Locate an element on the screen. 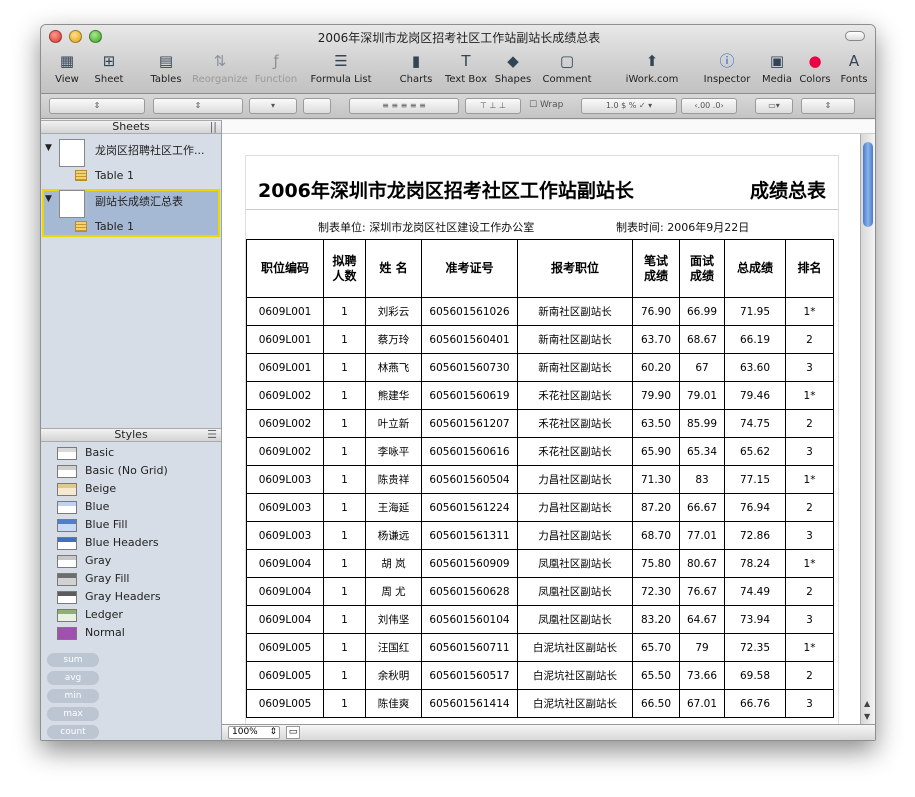 Image resolution: width=915 pixels, height=797 pixels. table-cell: 605601560517 is located at coordinates (469, 675).